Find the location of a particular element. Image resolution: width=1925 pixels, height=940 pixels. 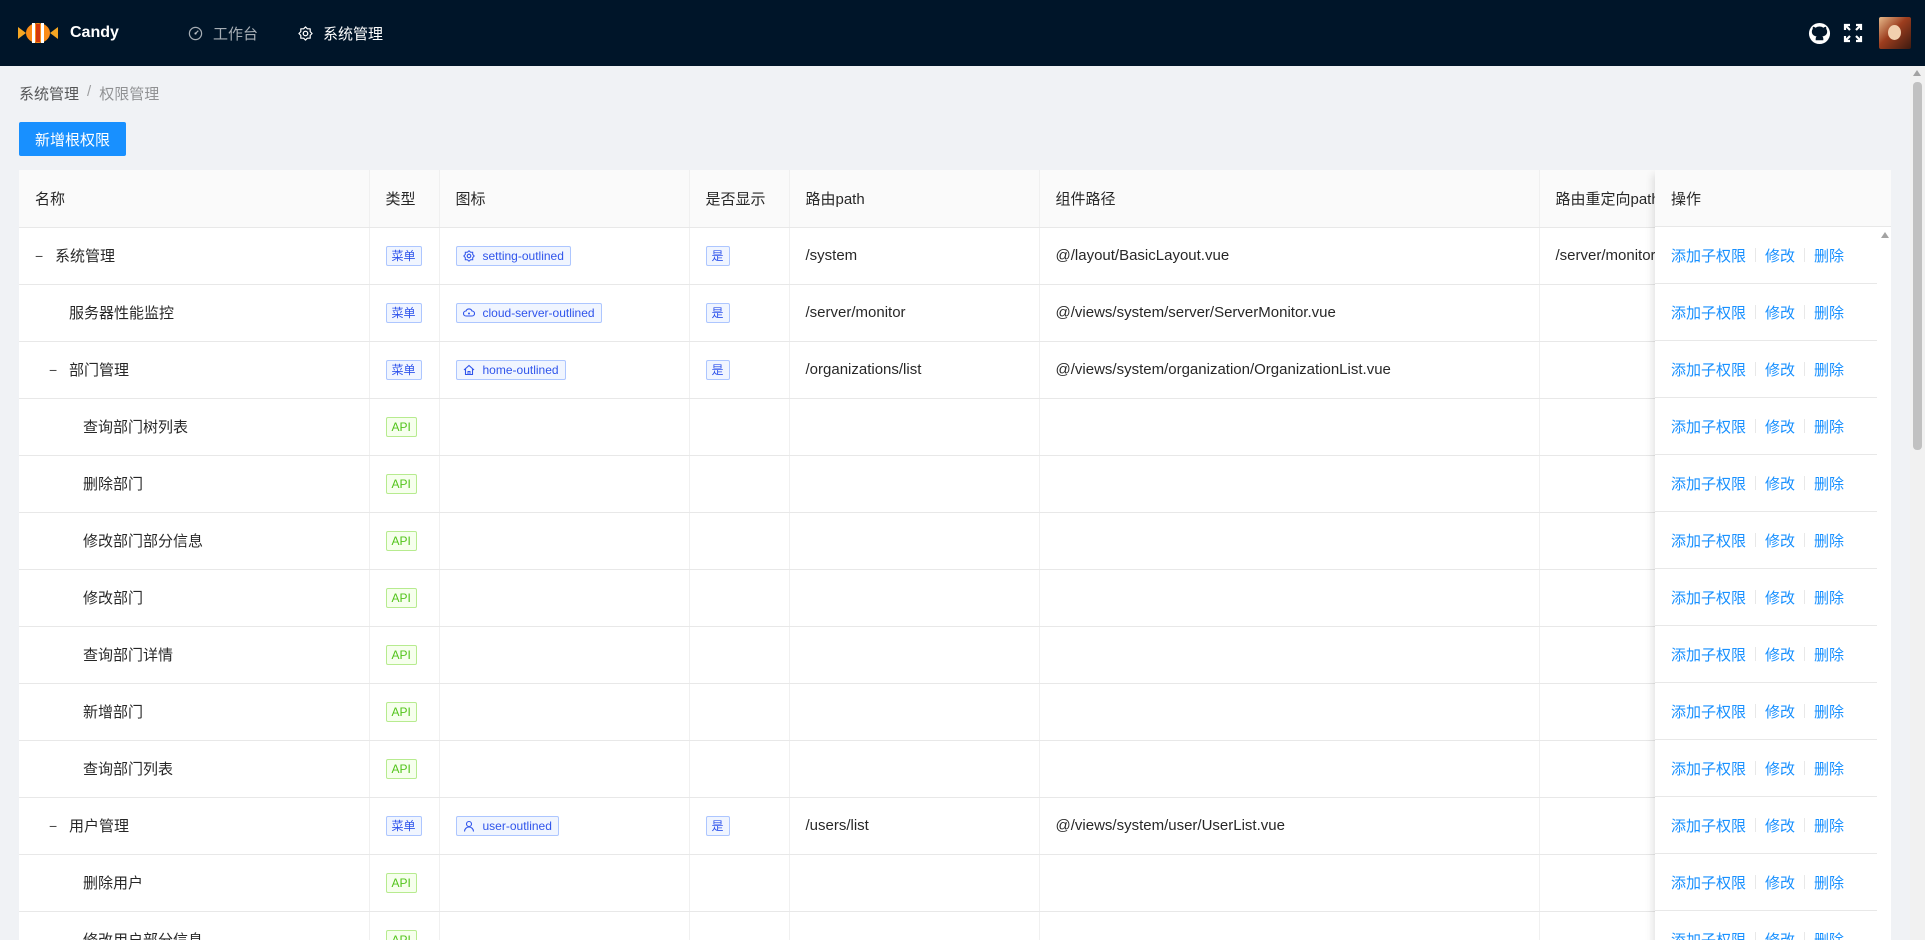

cloud-server-icon is located at coordinates (468, 312).